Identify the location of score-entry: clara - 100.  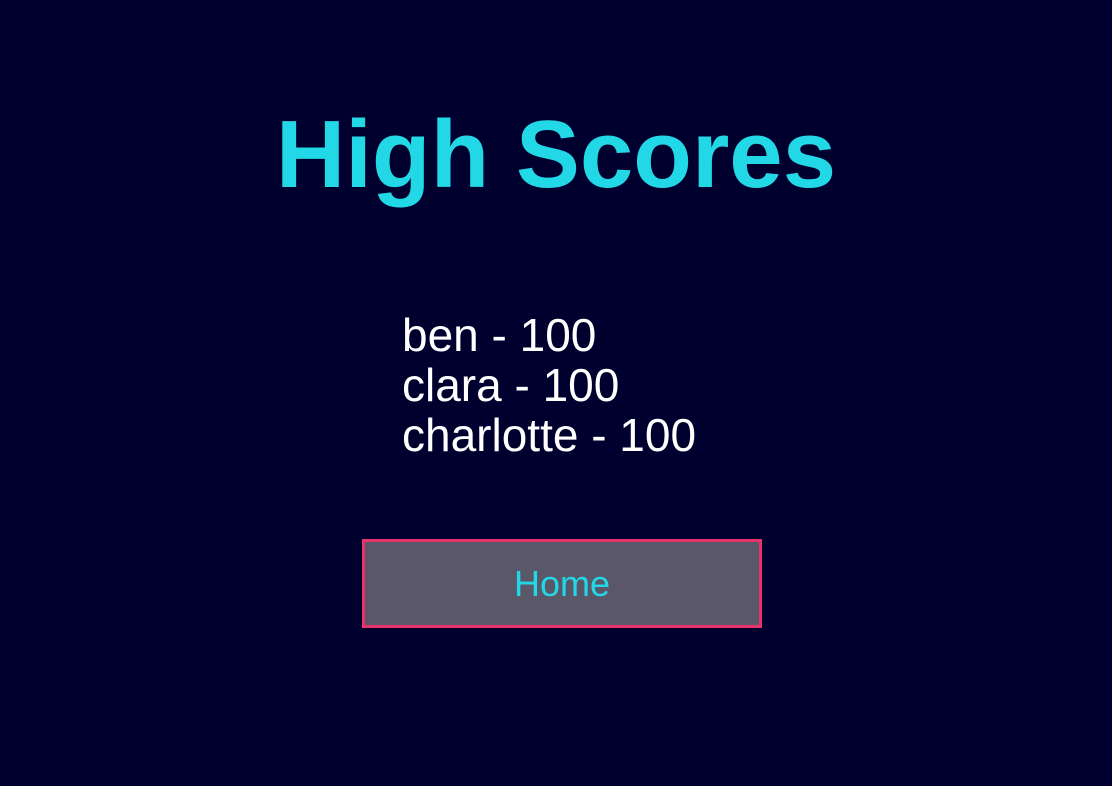
(511, 385).